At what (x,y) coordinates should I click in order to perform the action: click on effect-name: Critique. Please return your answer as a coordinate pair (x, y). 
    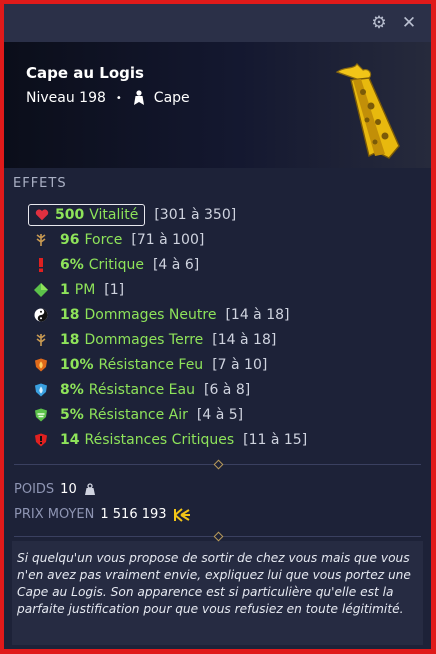
    Looking at the image, I should click on (116, 264).